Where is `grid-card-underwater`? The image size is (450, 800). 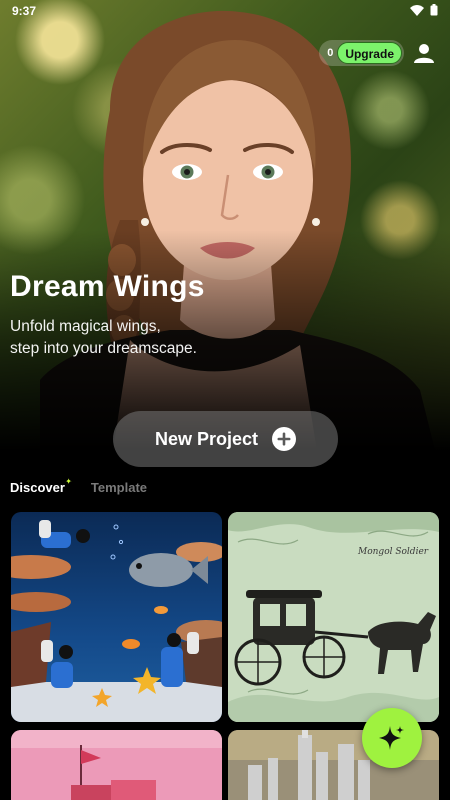
grid-card-underwater is located at coordinates (116, 617).